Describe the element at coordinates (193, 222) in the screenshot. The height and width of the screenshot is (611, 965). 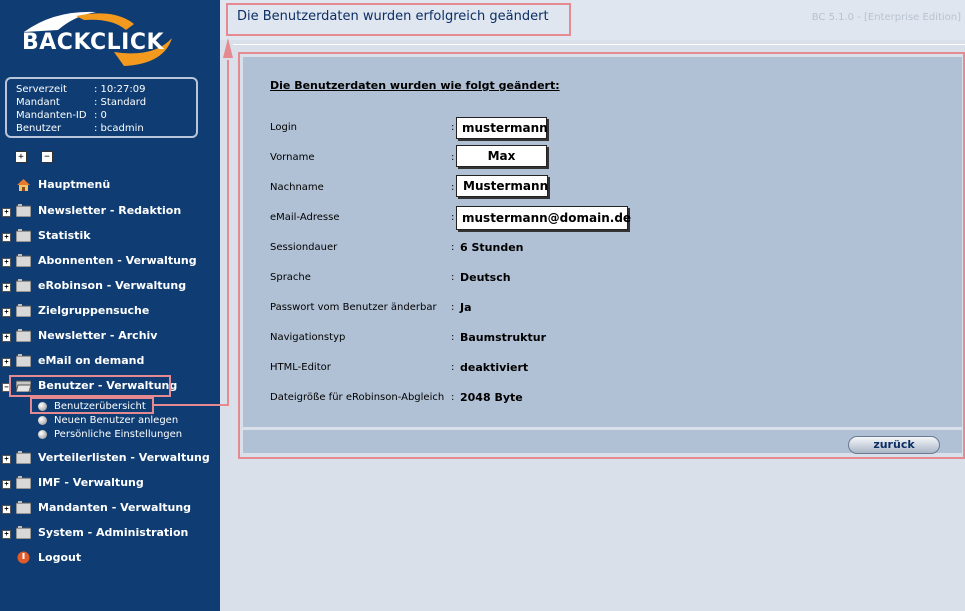
I see `annotation-connector` at that location.